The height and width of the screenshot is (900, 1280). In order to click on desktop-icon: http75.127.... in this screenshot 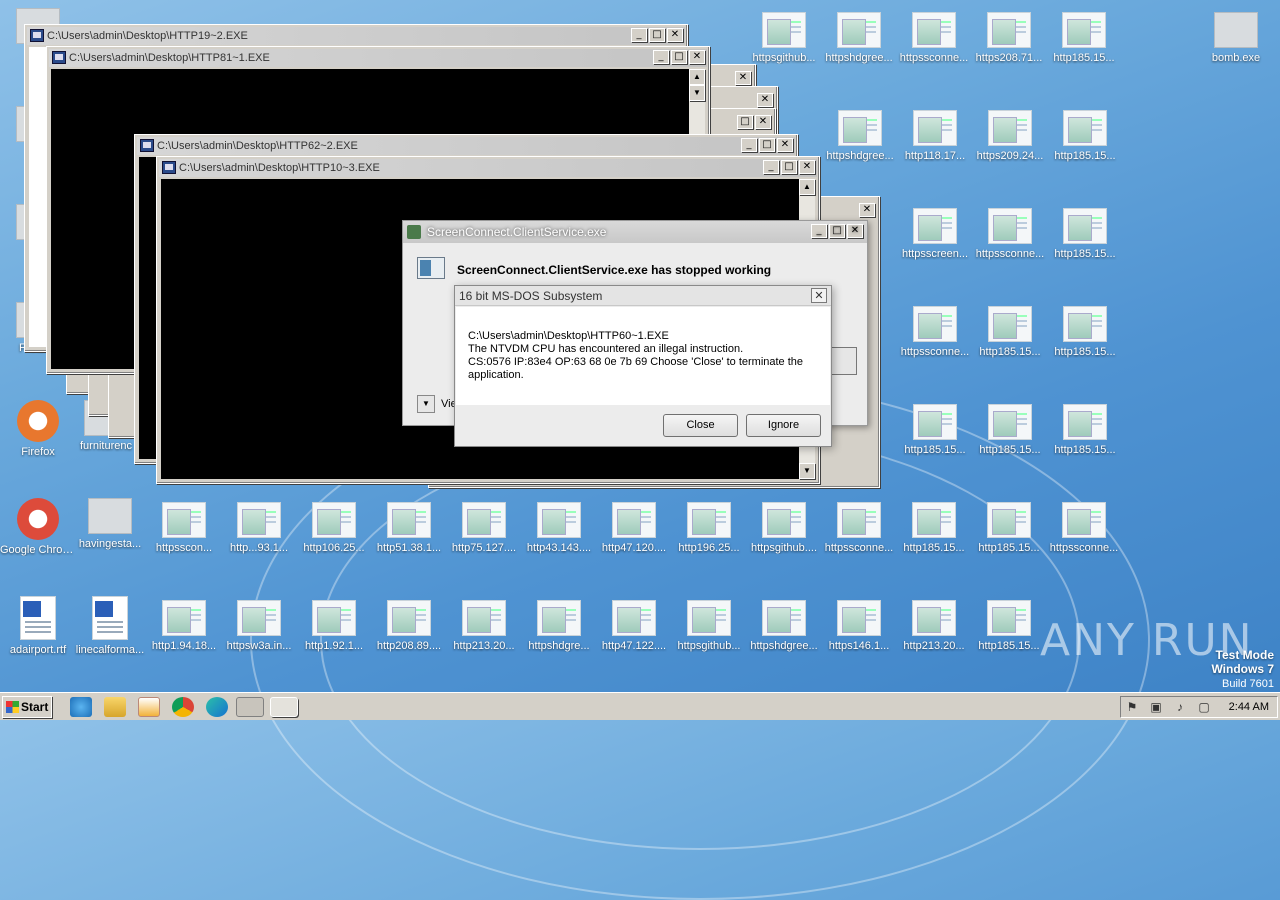, I will do `click(484, 528)`.